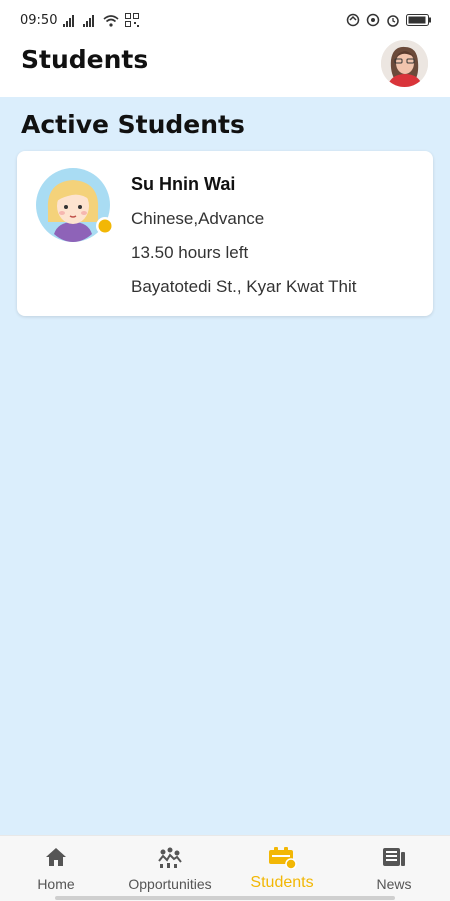  Describe the element at coordinates (282, 882) in the screenshot. I see `nav-label-students: Students` at that location.